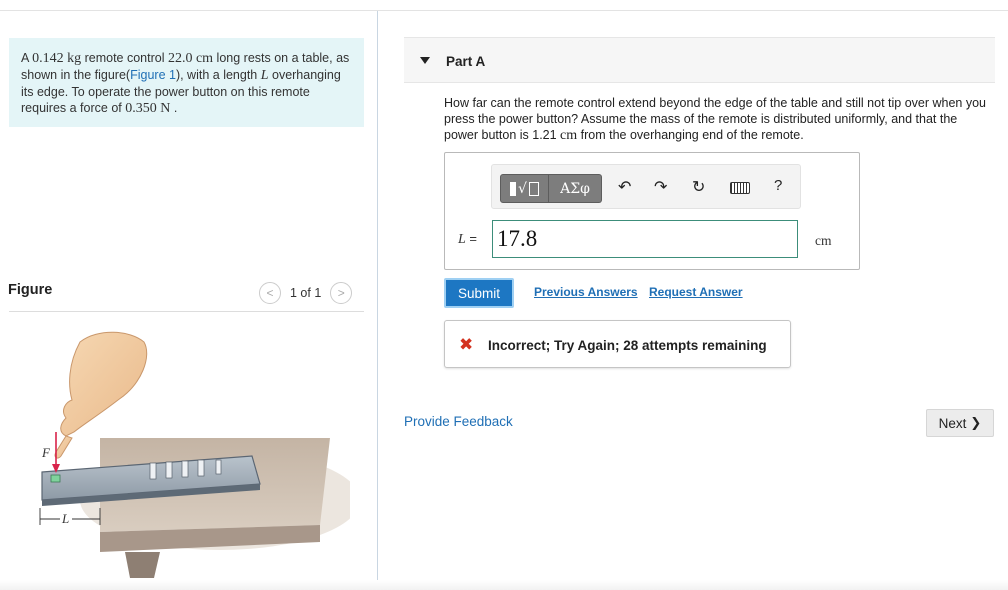 This screenshot has height=590, width=1008. I want to click on chevron-right-icon: >, so click(341, 293).